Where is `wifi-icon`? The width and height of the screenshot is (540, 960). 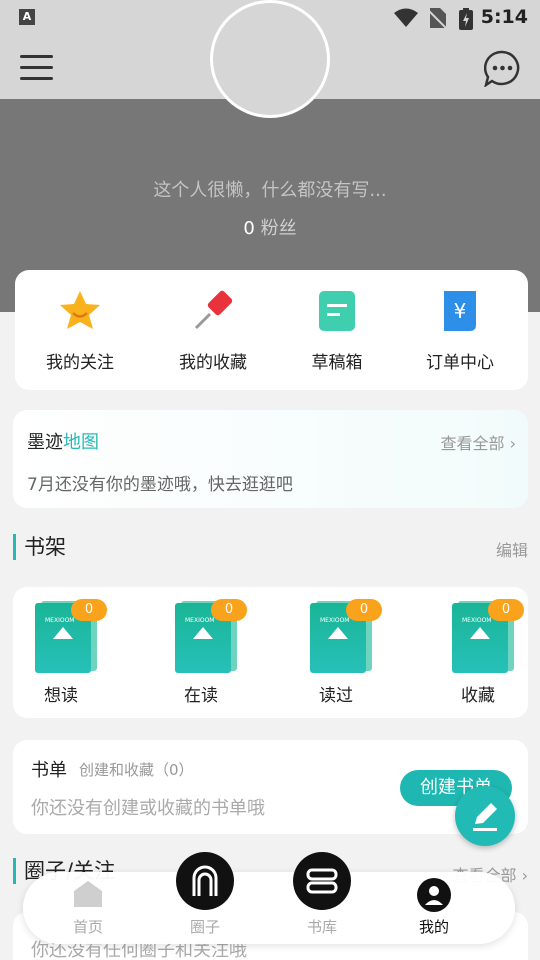 wifi-icon is located at coordinates (406, 17).